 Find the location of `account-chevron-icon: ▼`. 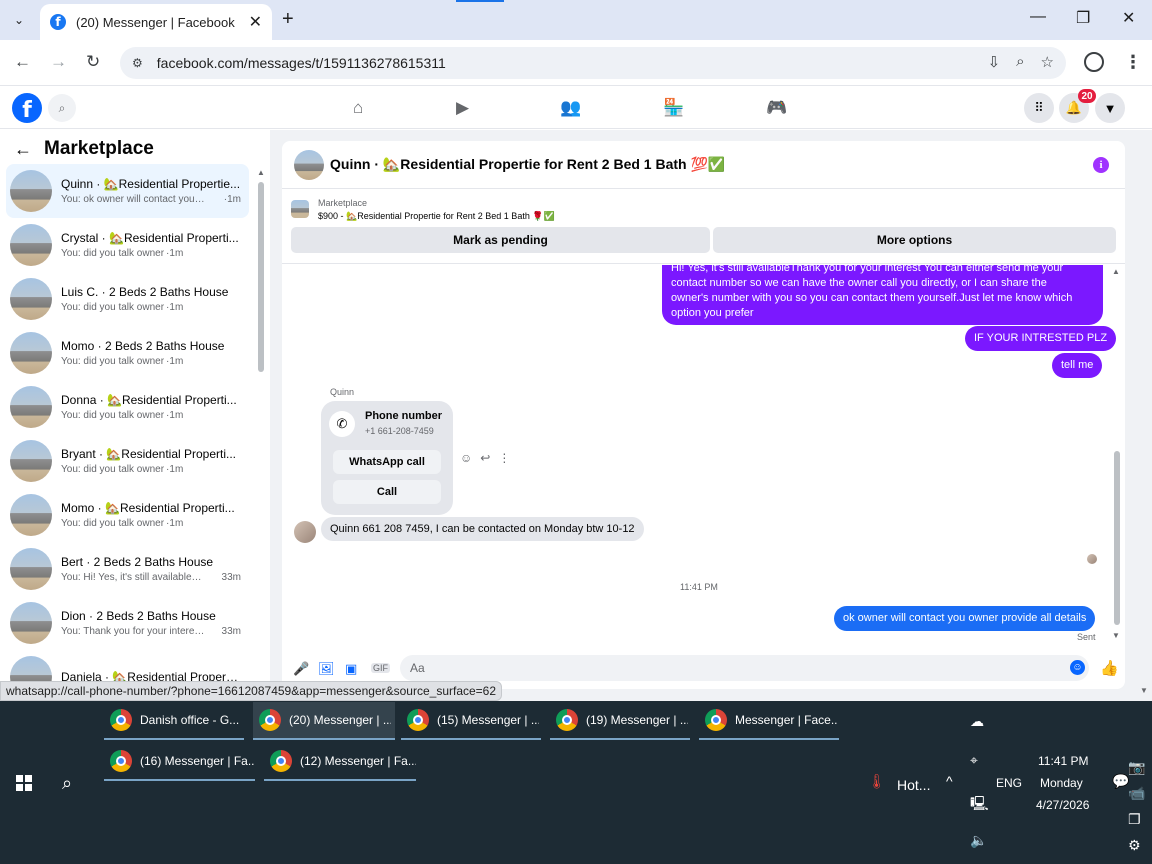

account-chevron-icon: ▼ is located at coordinates (1110, 108).